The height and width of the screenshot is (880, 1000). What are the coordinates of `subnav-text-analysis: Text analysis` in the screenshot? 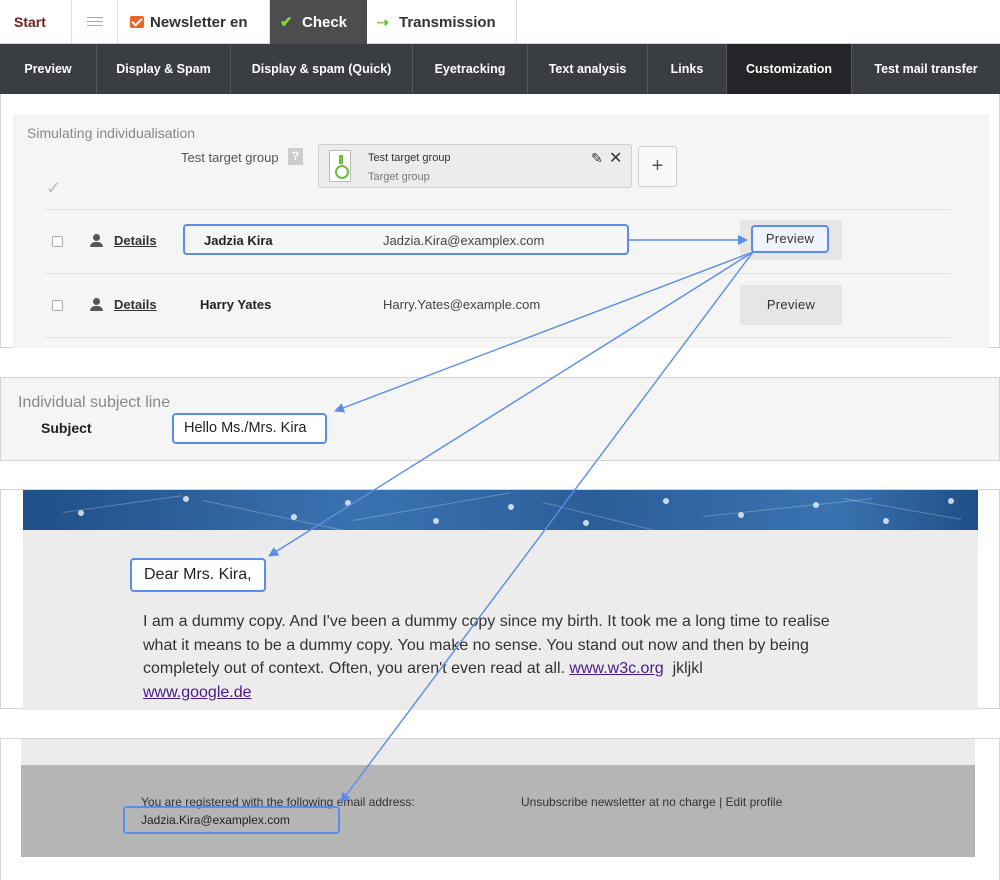 It's located at (588, 69).